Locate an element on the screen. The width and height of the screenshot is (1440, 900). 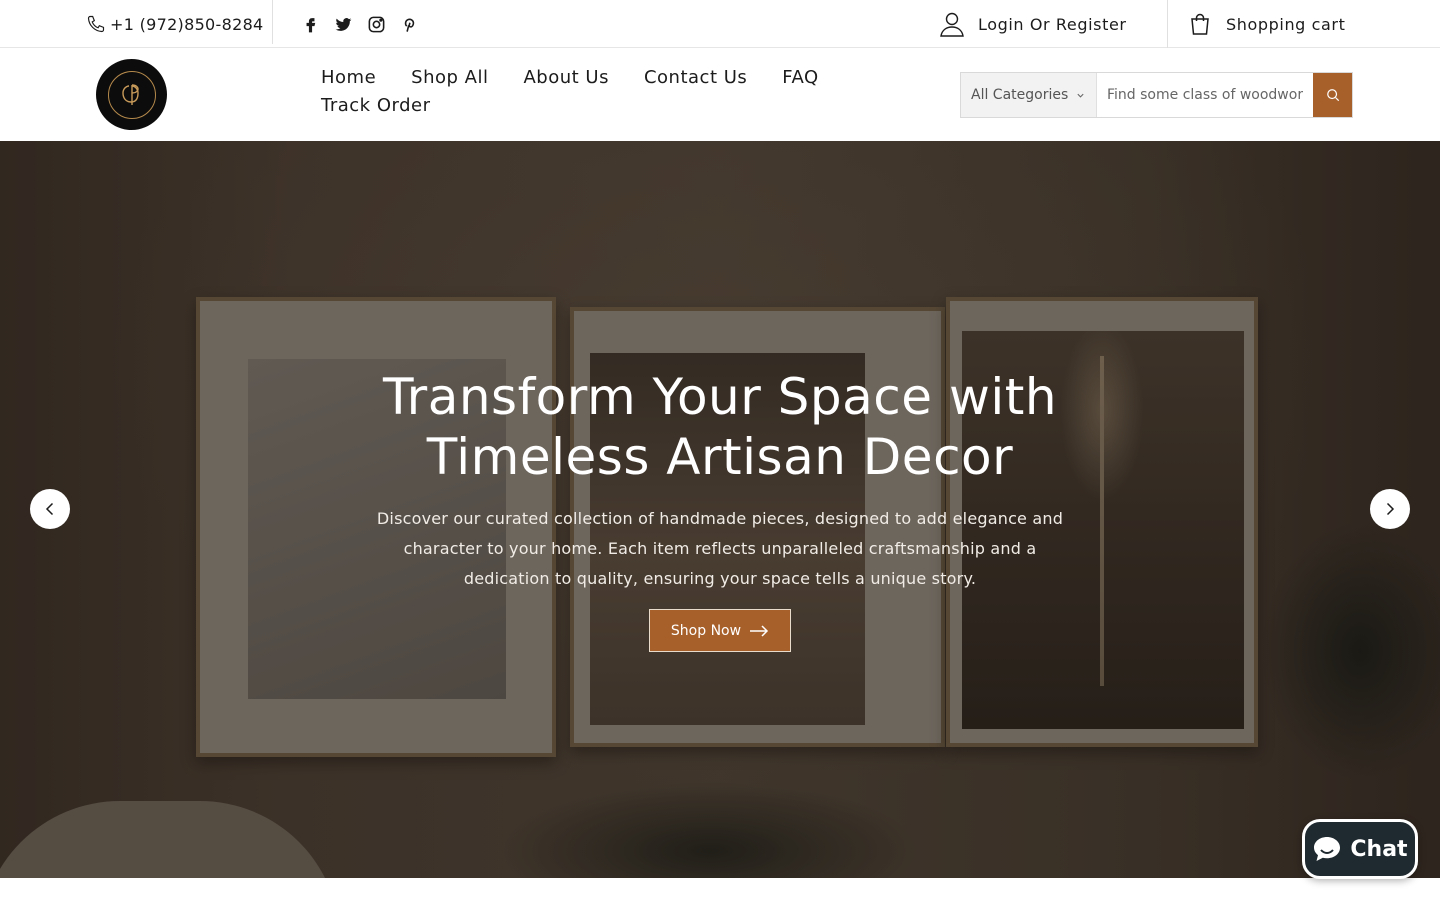
nav-item-shop-all: Shop All is located at coordinates (449, 78).